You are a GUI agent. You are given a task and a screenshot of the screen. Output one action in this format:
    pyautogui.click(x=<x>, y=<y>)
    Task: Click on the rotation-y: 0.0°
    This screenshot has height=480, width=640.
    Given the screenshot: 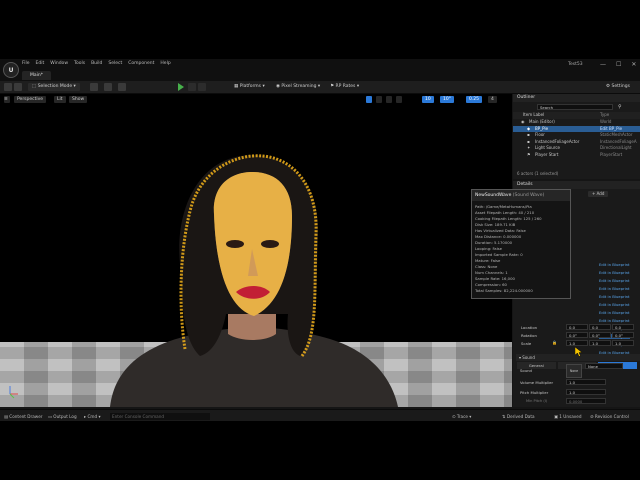 What is the action you would take?
    pyautogui.click(x=600, y=335)
    